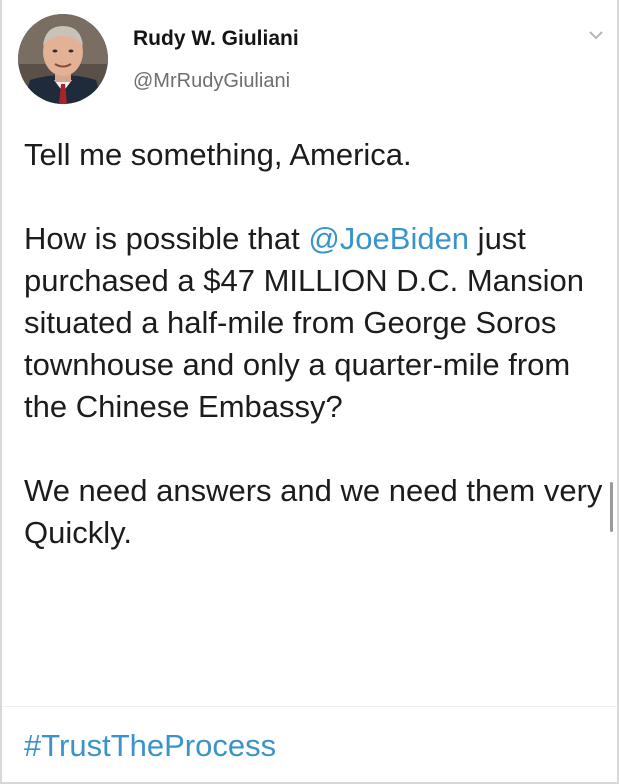  Describe the element at coordinates (211, 81) in the screenshot. I see `author-handle: @MrRudyGiuliani` at that location.